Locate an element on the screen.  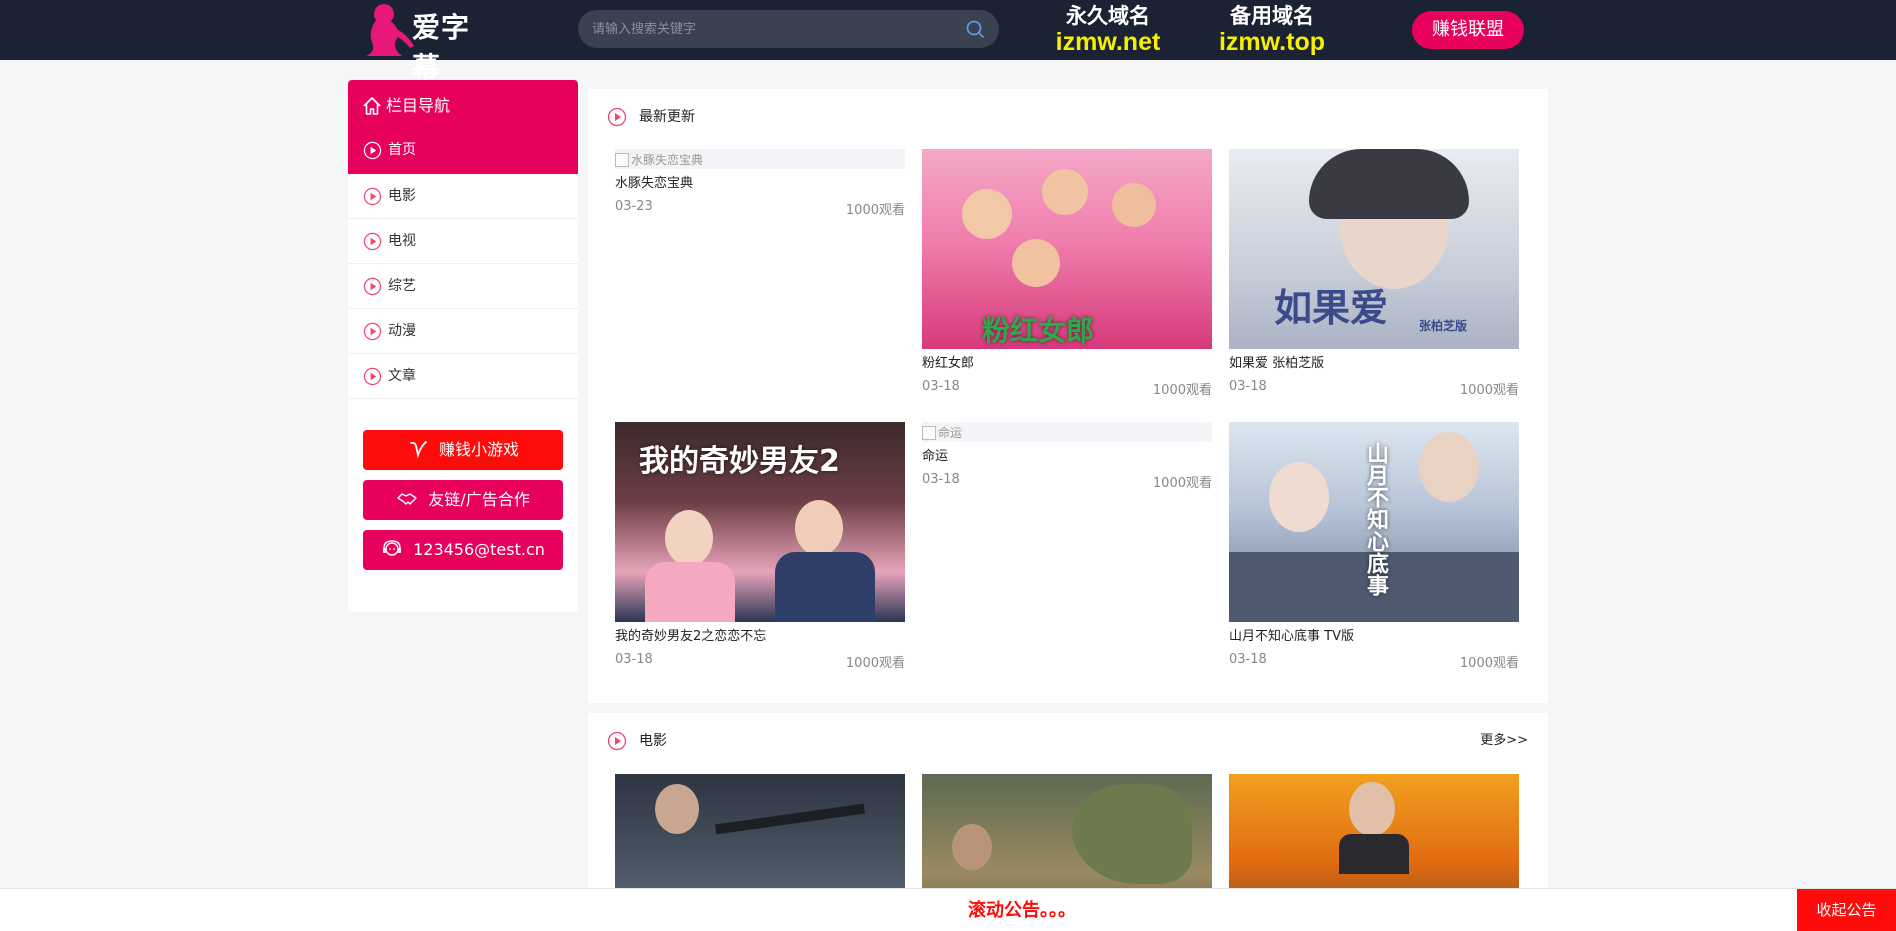
poster-image-broken: 命运 is located at coordinates (1067, 432).